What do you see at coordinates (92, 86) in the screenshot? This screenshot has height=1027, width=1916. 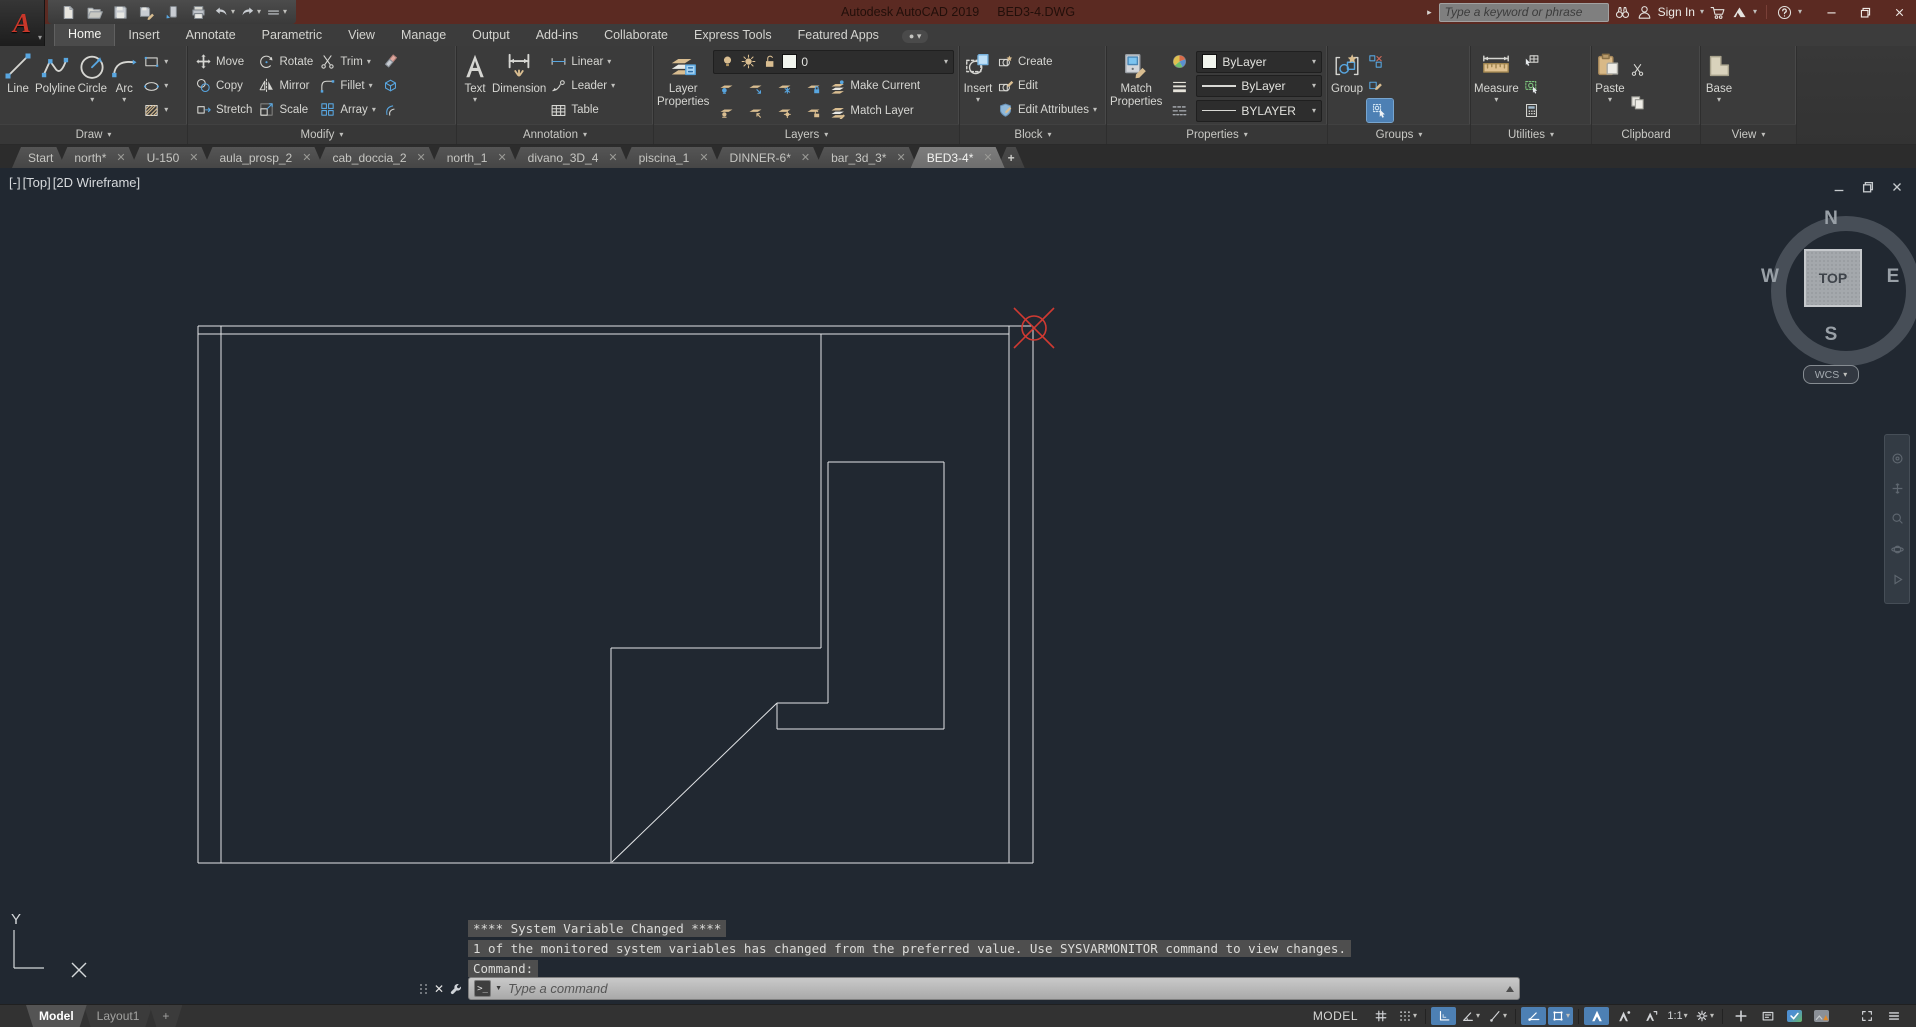 I see `circle-button: Circle ▾` at bounding box center [92, 86].